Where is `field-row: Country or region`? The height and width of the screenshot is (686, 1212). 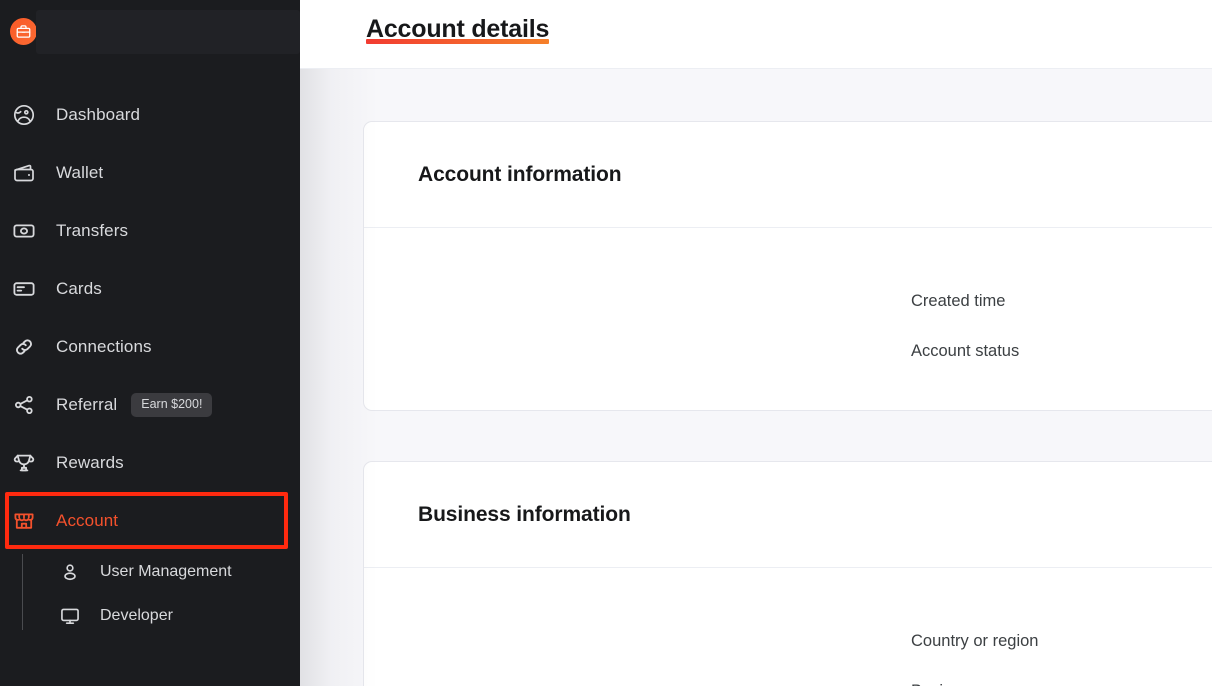
field-row: Country or region is located at coordinates (974, 641).